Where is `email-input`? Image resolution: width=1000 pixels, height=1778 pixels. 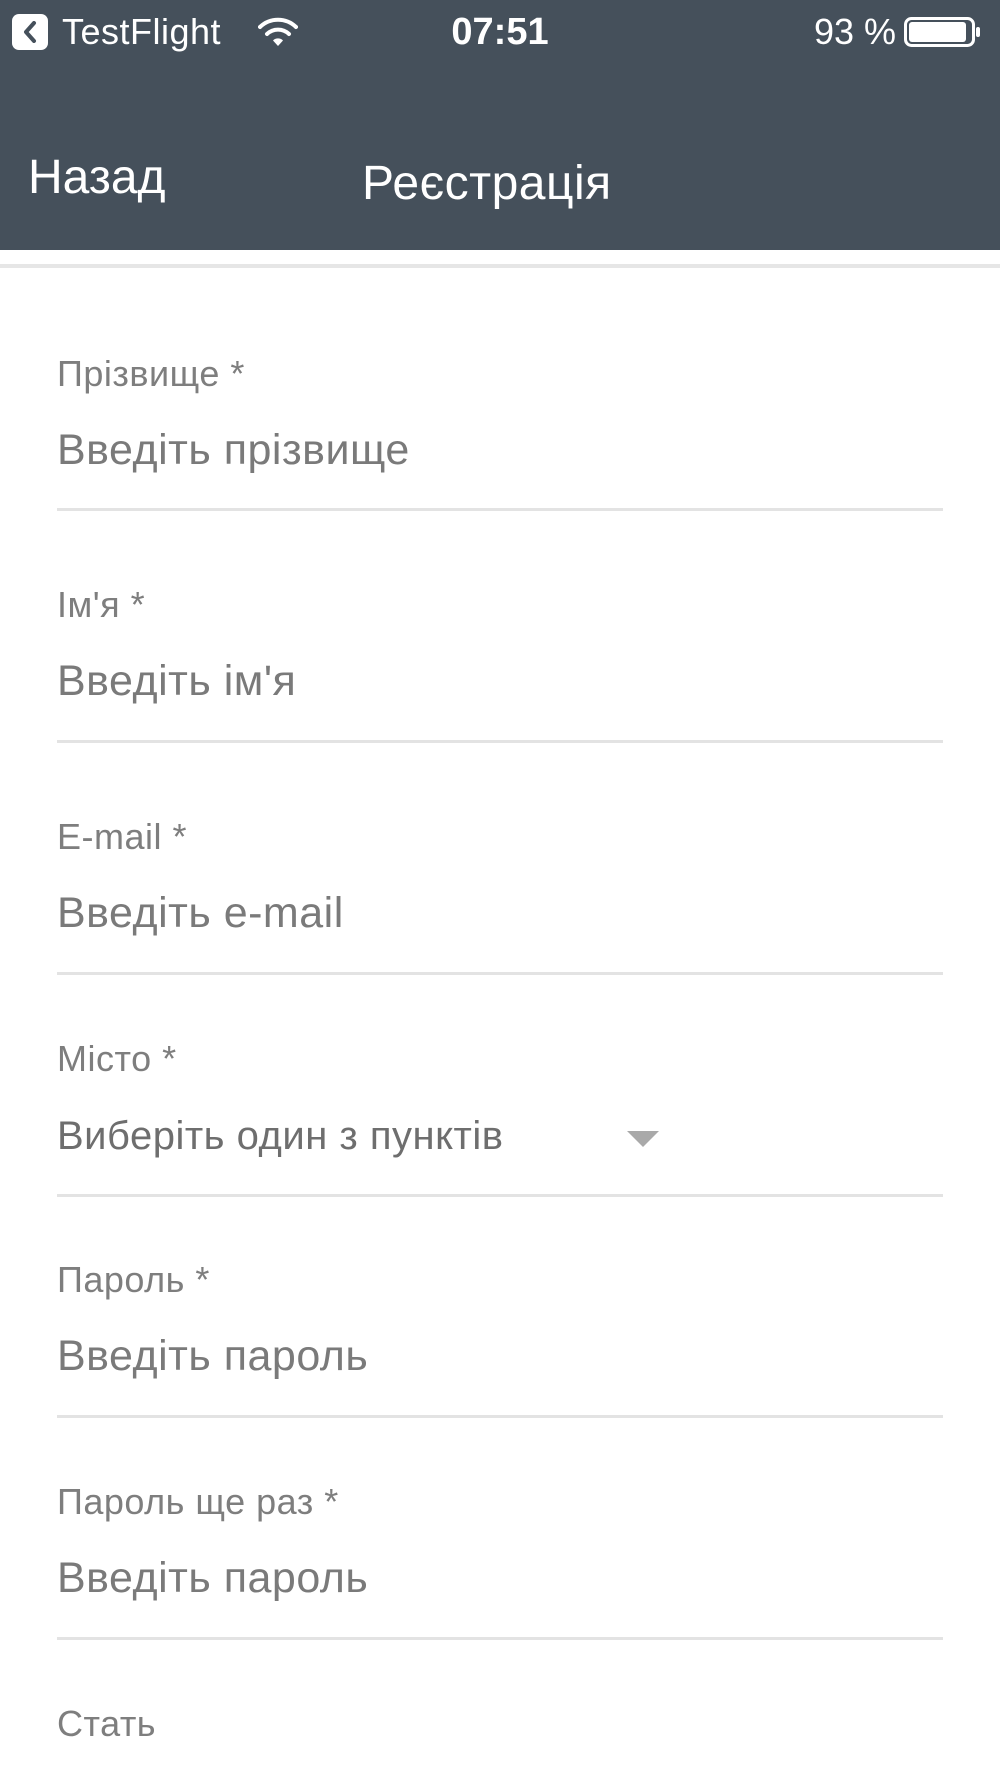
email-input is located at coordinates (457, 913).